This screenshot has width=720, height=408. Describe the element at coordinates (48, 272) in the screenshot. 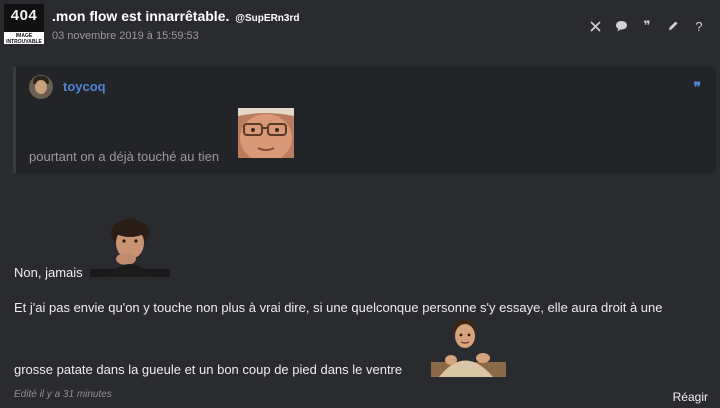

I see `message-text-line: Non, jamais` at that location.